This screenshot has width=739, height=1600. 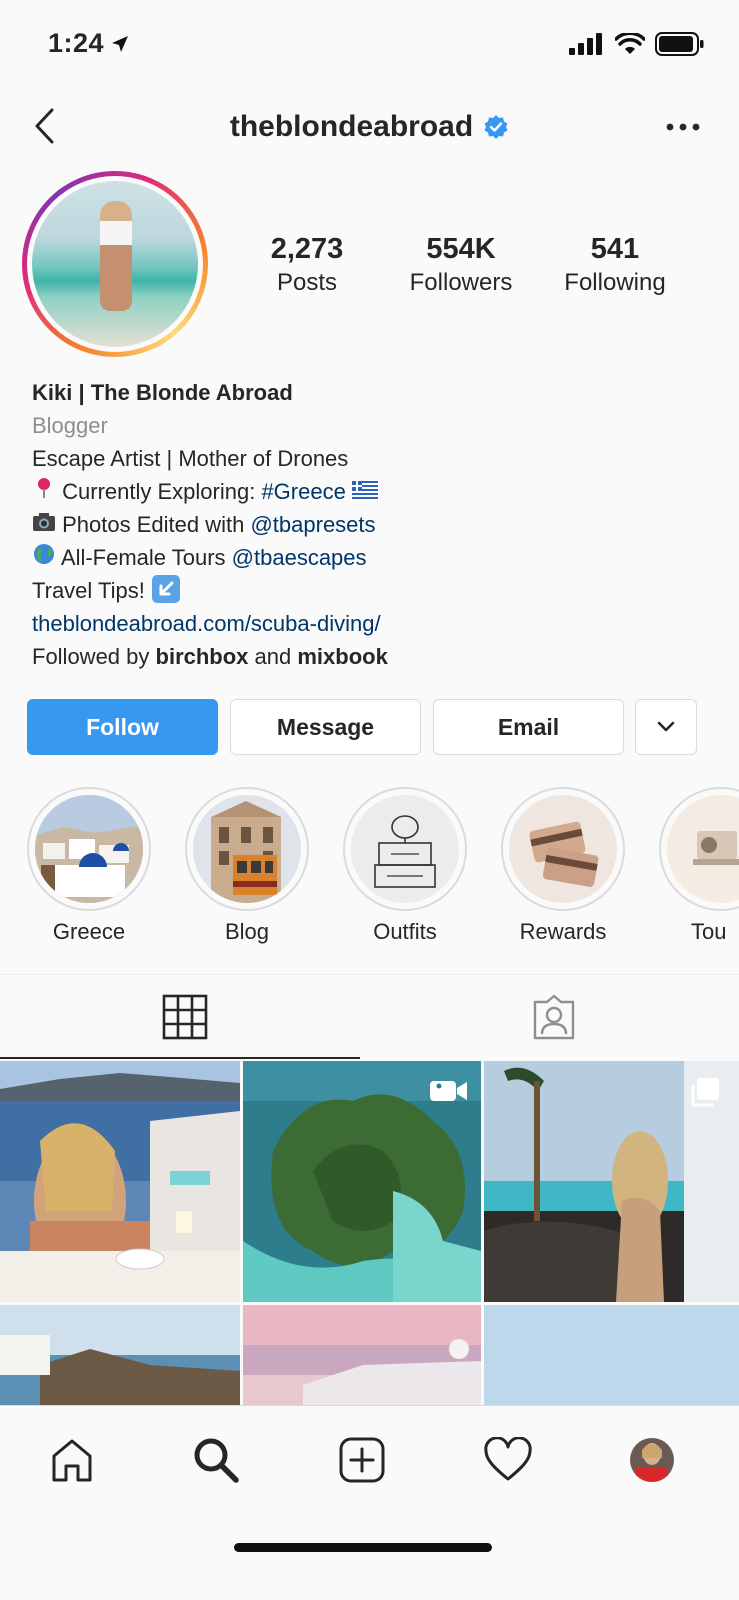 What do you see at coordinates (202, 656) in the screenshot?
I see `followed-by-user: birchbox` at bounding box center [202, 656].